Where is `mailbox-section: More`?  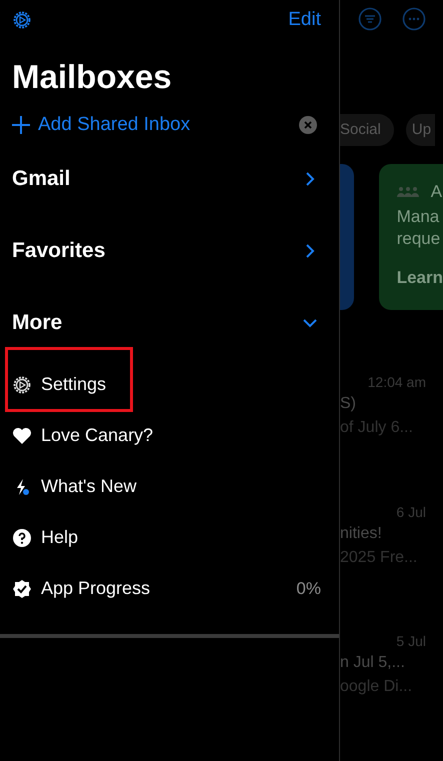
mailbox-section: More is located at coordinates (164, 323).